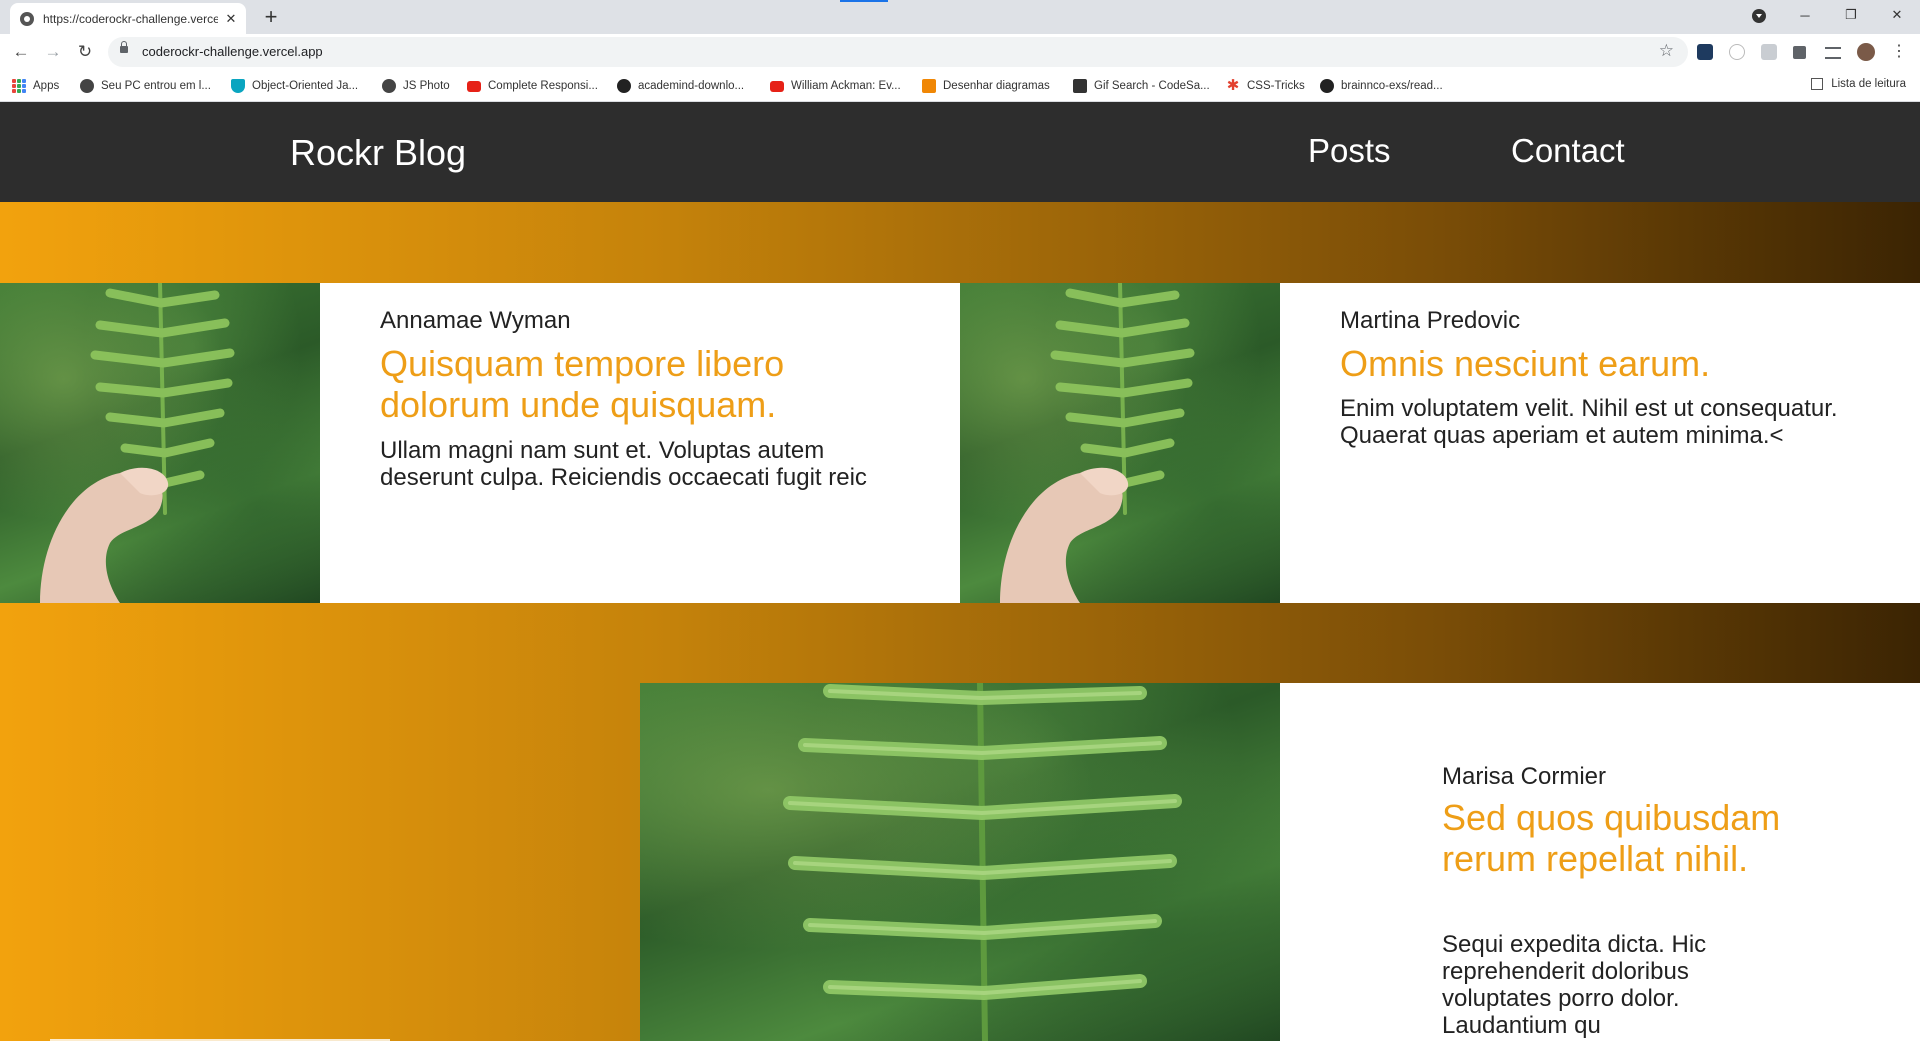 This screenshot has height=1041, width=1920. Describe the element at coordinates (231, 19) in the screenshot. I see `close-icon: ✕` at that location.